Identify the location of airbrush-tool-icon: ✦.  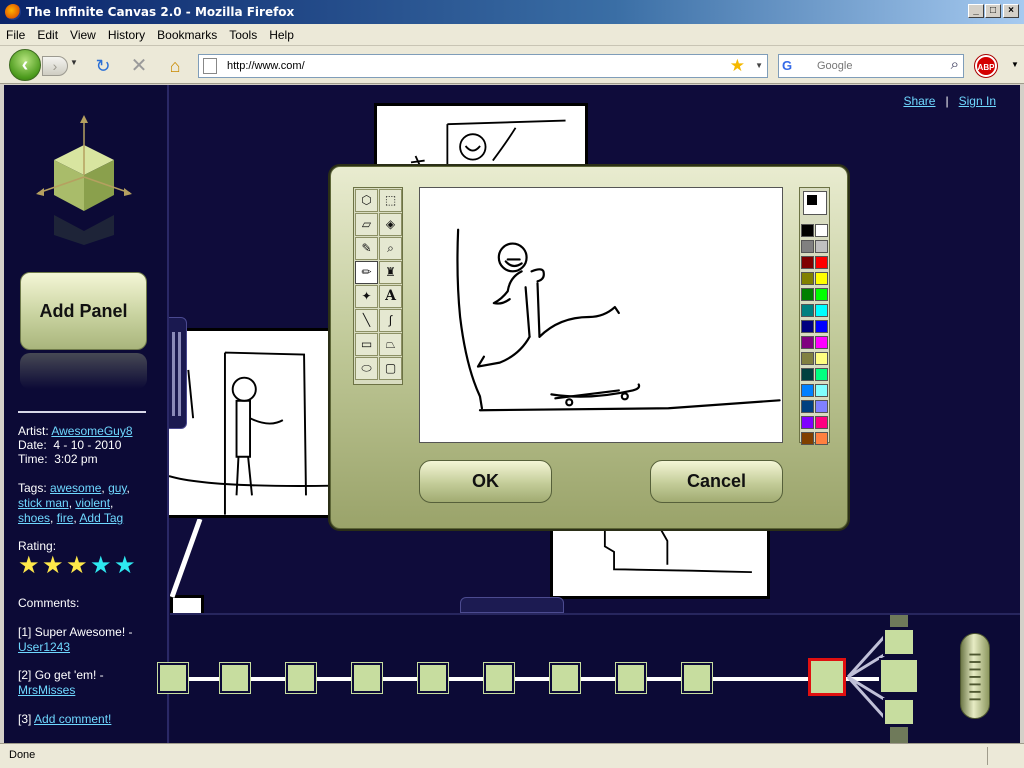
(366, 296).